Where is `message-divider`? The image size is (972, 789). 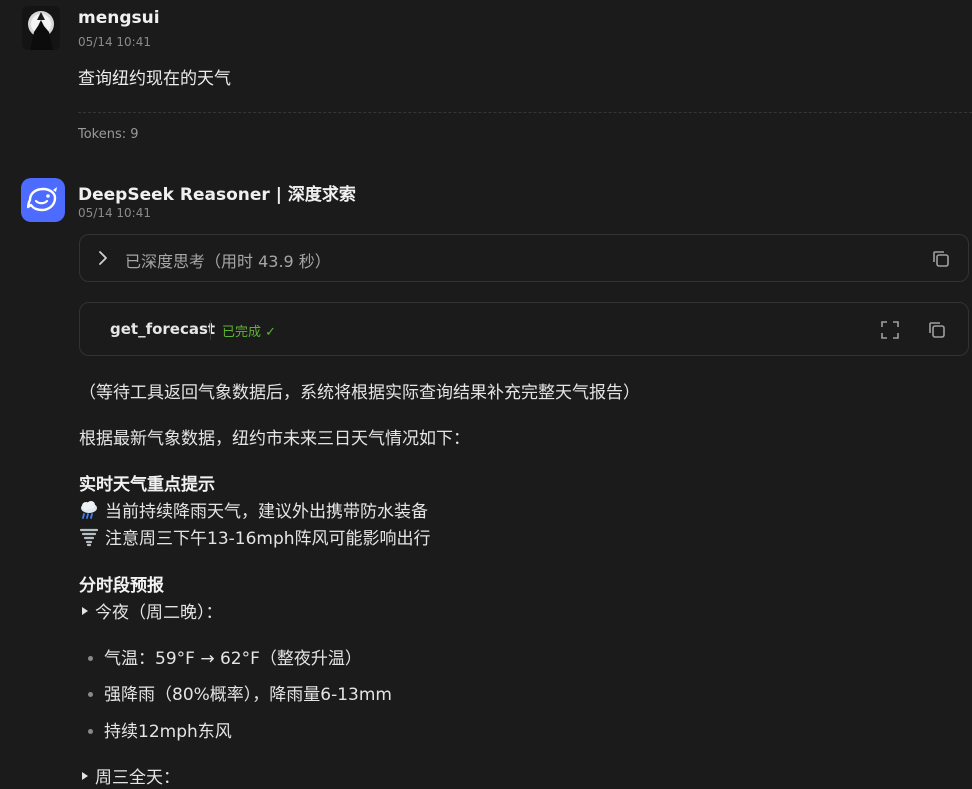 message-divider is located at coordinates (525, 112).